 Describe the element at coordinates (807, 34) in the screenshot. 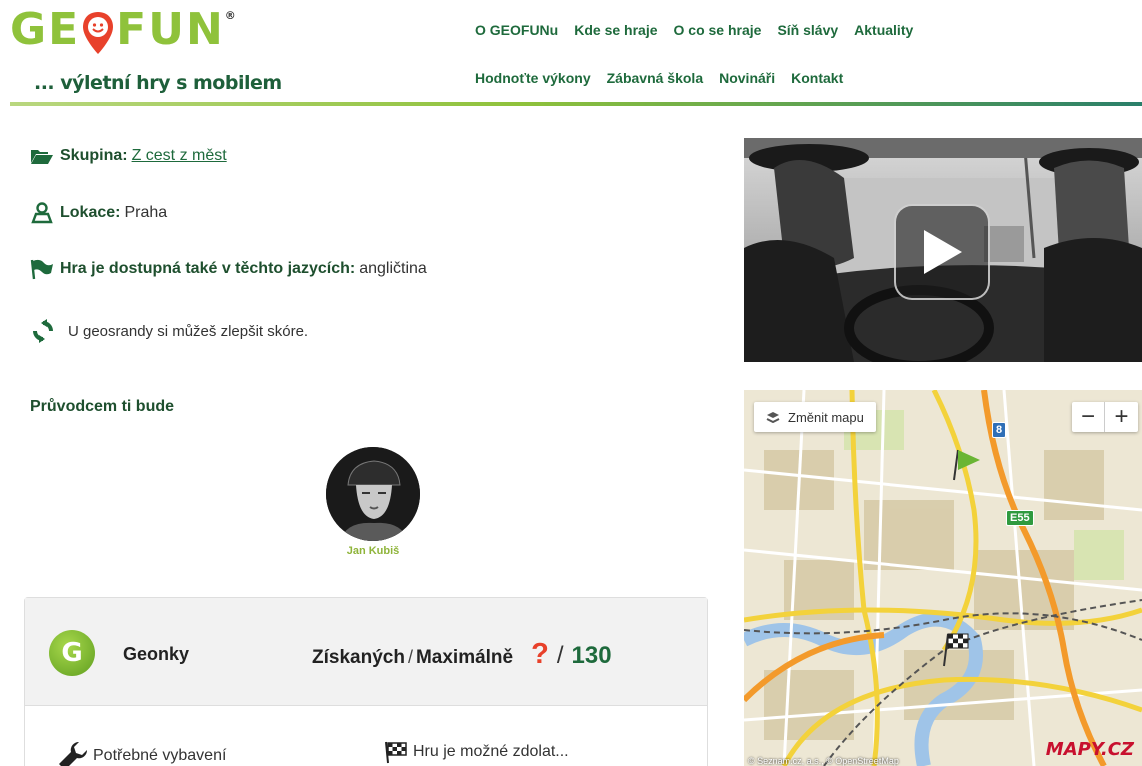

I see `nav-link-sin-slavy: Síň slávy` at that location.